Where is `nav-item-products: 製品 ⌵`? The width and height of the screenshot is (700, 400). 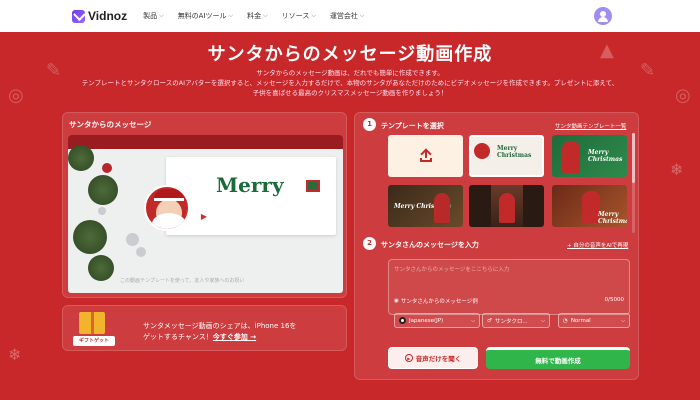 nav-item-products: 製品 ⌵ is located at coordinates (153, 16).